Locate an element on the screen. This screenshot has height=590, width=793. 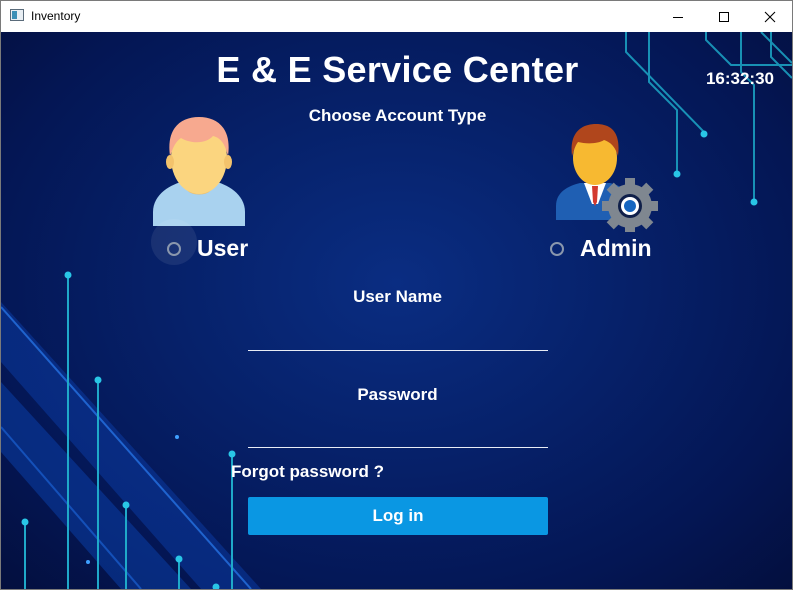
close-icon is located at coordinates (770, 16).